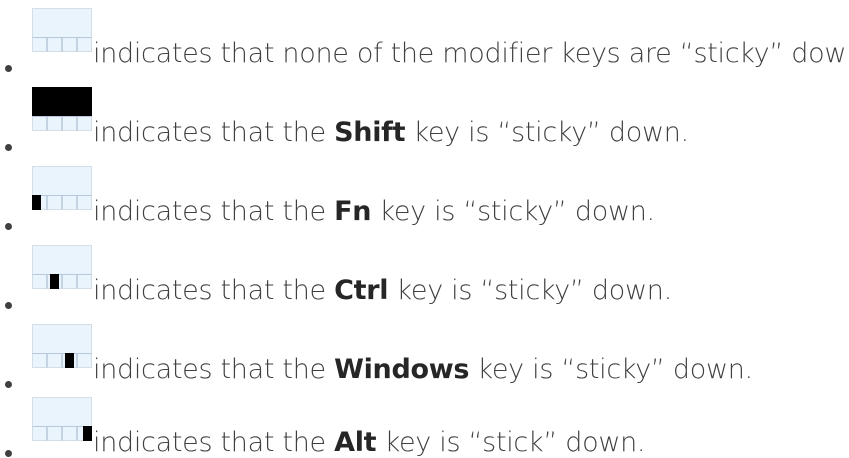 The height and width of the screenshot is (458, 849). What do you see at coordinates (62, 109) in the screenshot?
I see `sticky-keys-shift-icon` at bounding box center [62, 109].